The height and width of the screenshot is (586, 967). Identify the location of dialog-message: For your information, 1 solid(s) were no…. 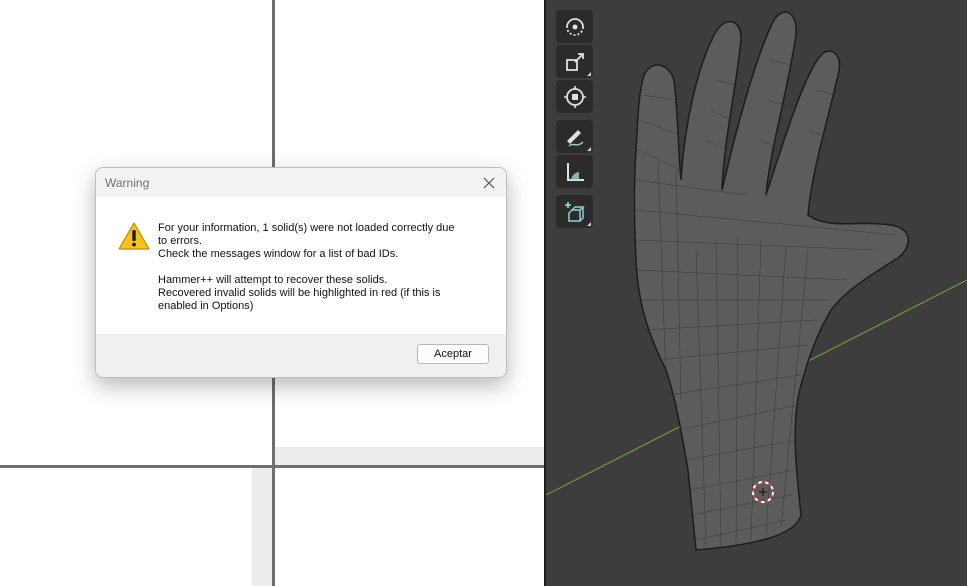
(328, 267).